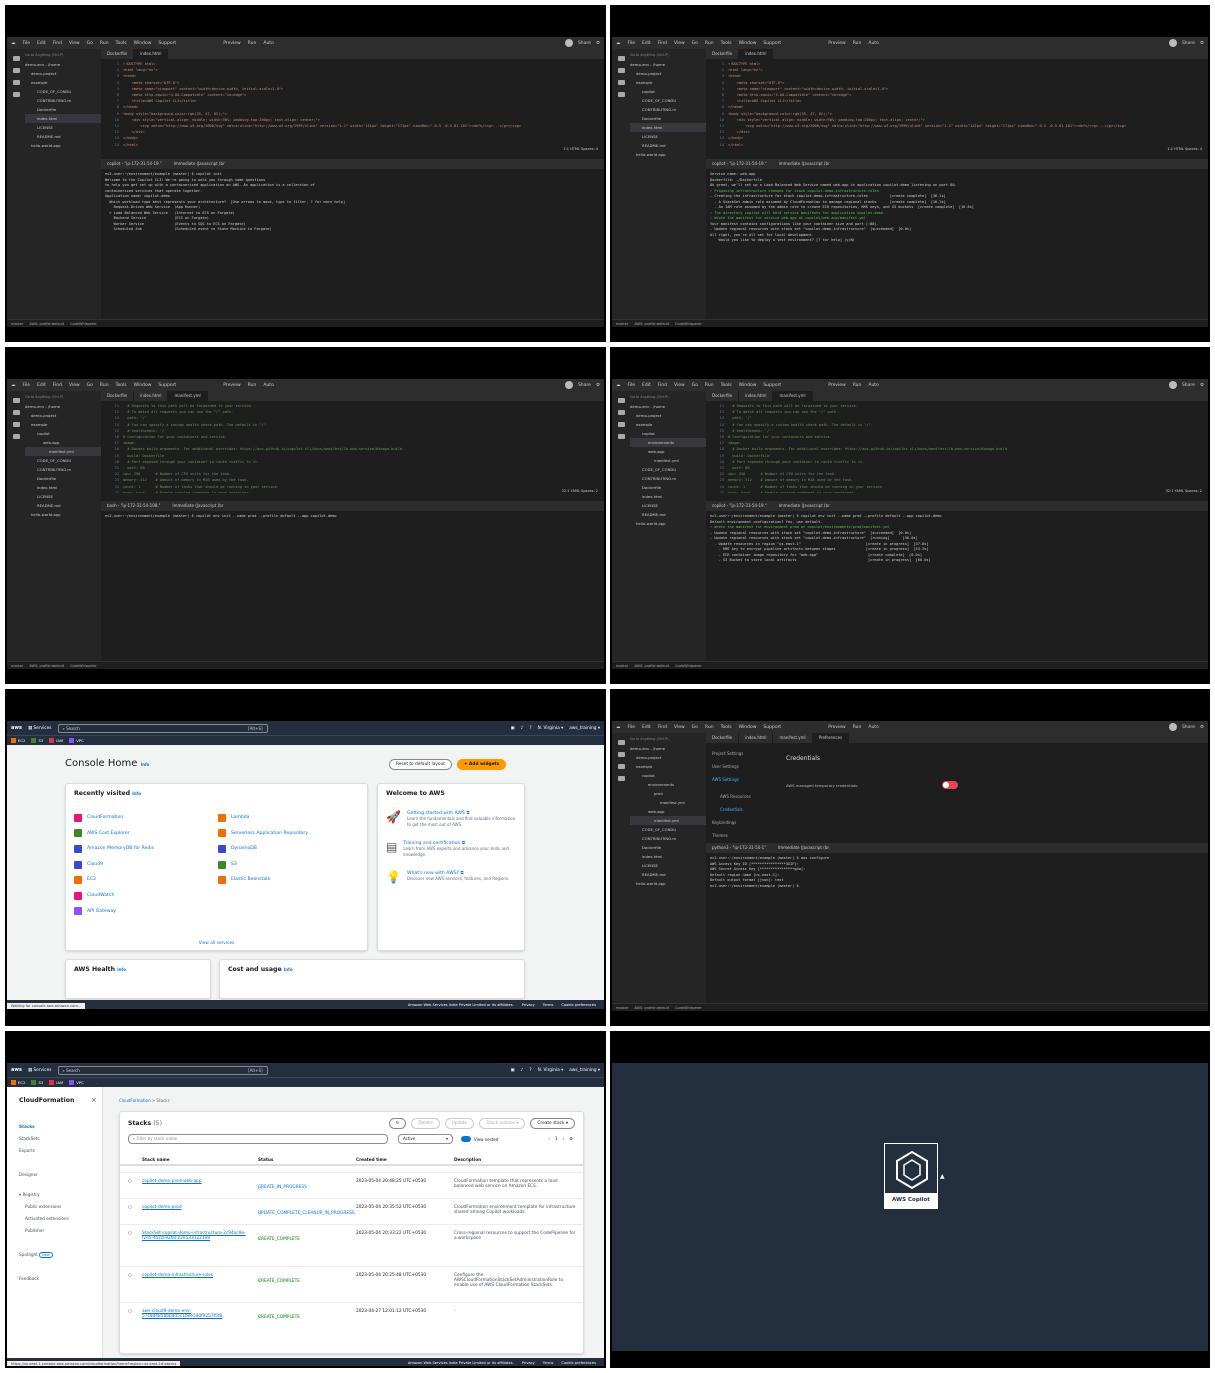 Image resolution: width=1215 pixels, height=1373 pixels. Describe the element at coordinates (731, 753) in the screenshot. I see `pref-nav-project: Project Settings` at that location.